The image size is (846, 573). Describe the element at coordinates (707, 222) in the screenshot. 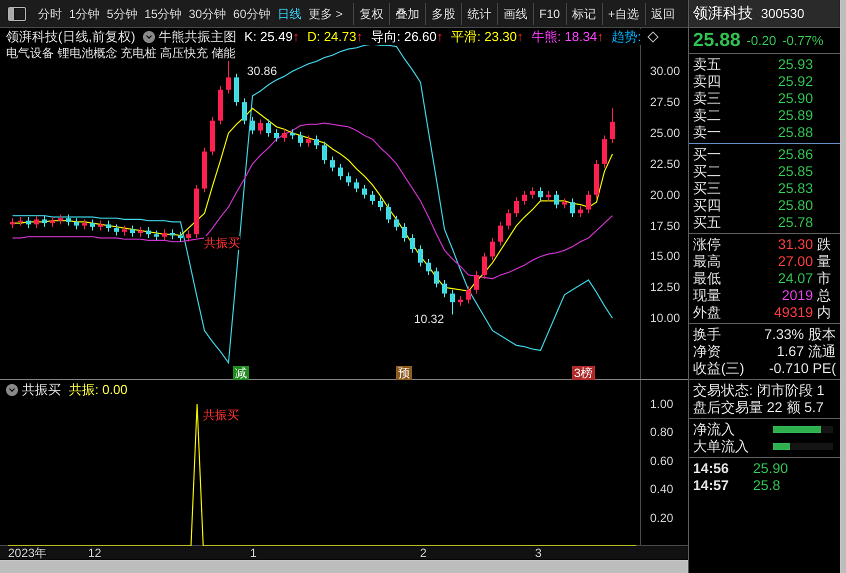

I see `order-level-label: 买五` at that location.